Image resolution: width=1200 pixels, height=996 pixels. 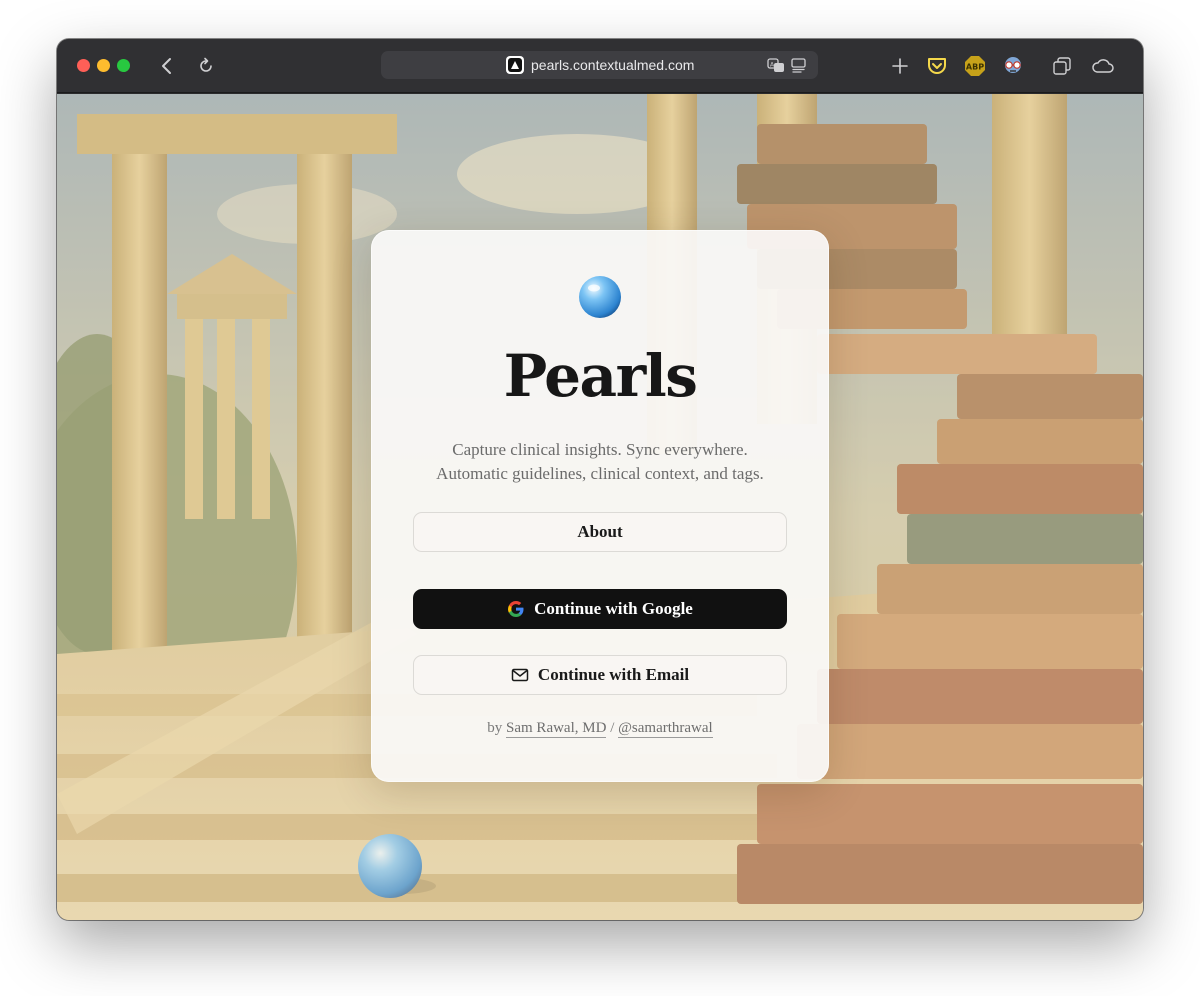 I want to click on pocket-icon, so click(x=937, y=66).